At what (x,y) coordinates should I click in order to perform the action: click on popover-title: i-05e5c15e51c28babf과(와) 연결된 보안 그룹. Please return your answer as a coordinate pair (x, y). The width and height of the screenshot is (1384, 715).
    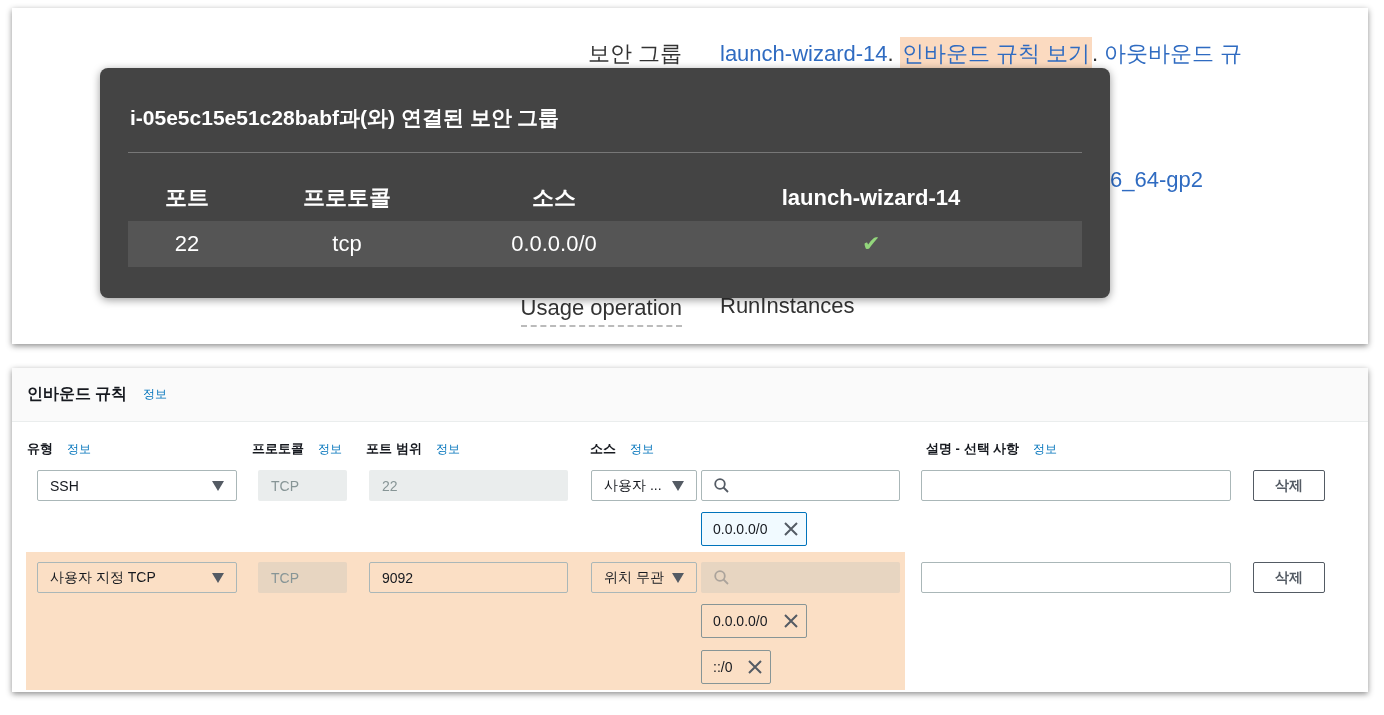
    Looking at the image, I should click on (605, 110).